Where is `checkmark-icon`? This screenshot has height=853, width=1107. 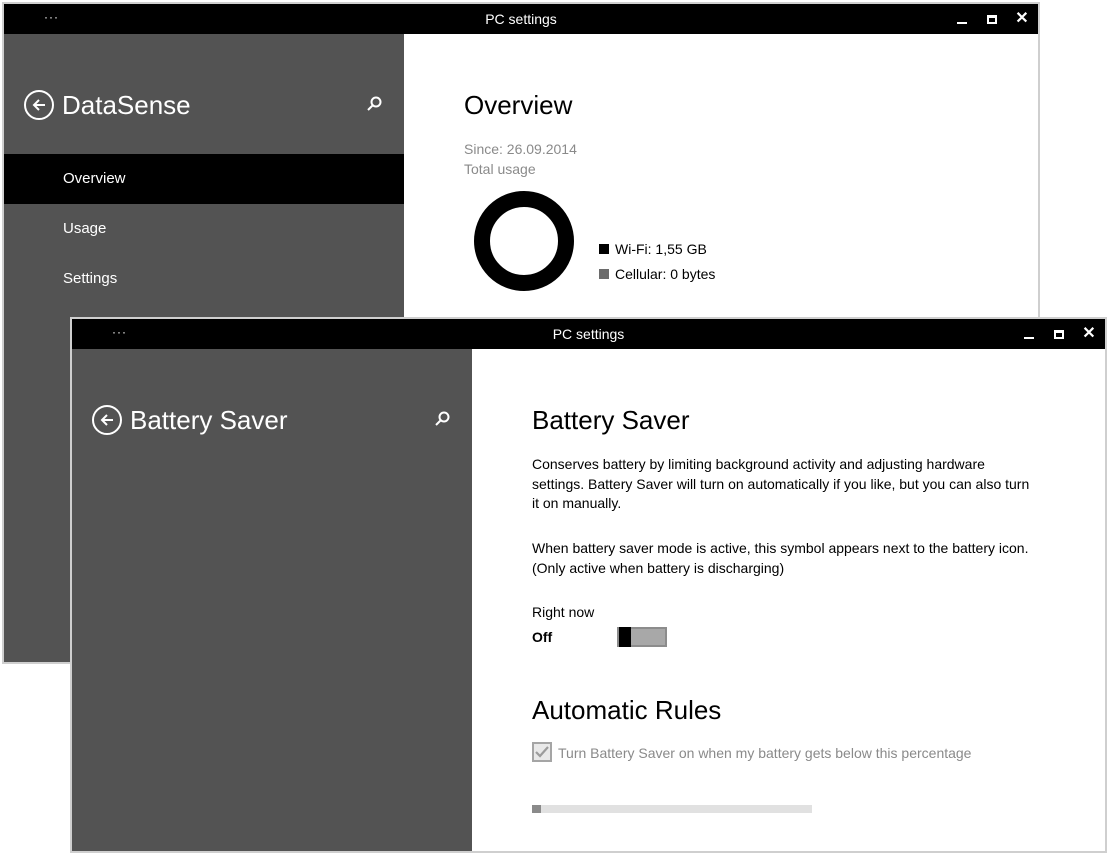
checkmark-icon is located at coordinates (542, 752).